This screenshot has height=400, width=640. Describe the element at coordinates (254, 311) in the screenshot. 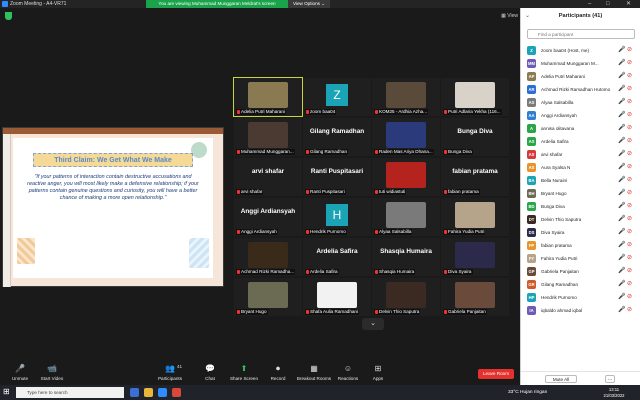

I see `tile-name-text: Bryant Hugo` at that location.